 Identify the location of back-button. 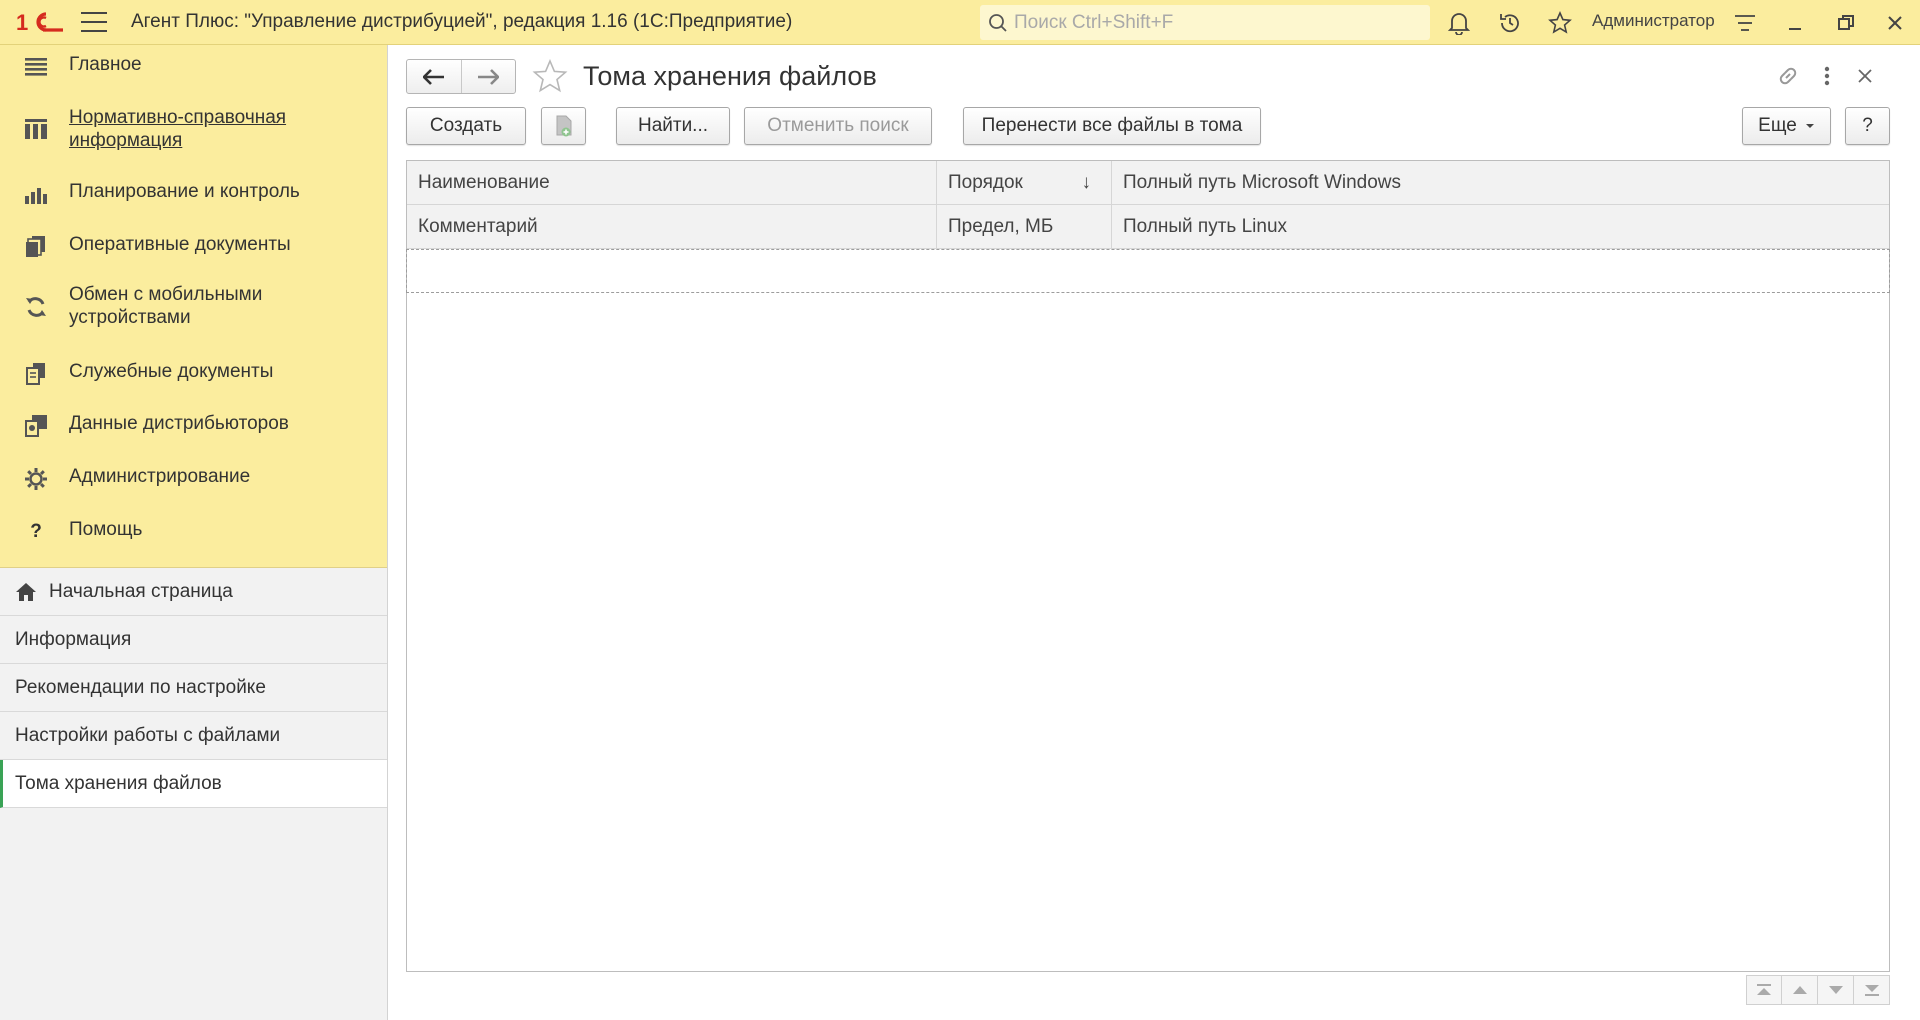
(434, 76).